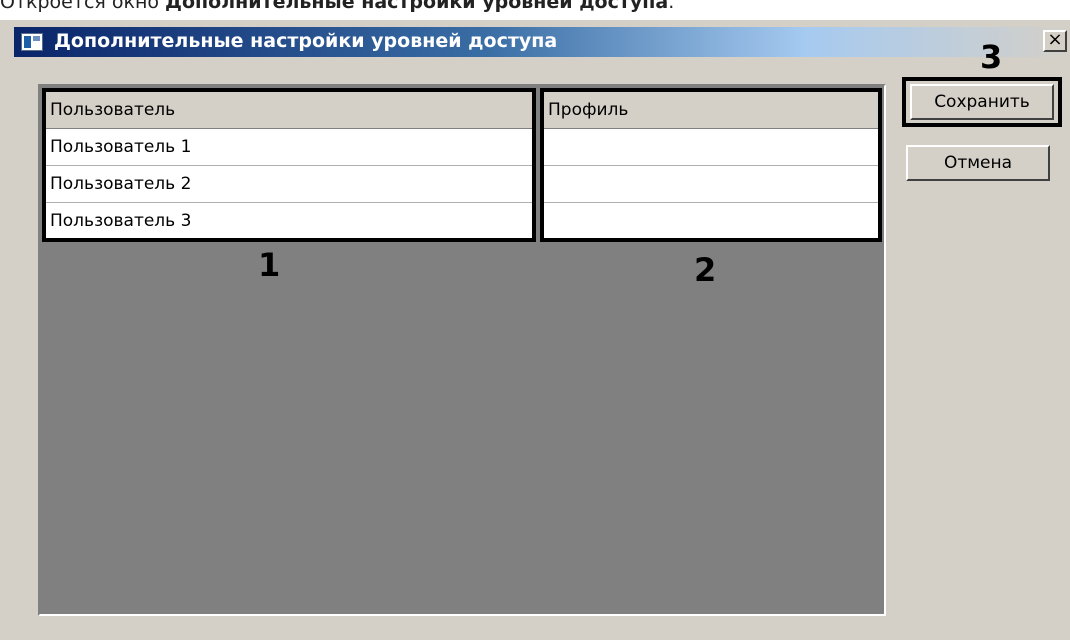 The height and width of the screenshot is (640, 1070). I want to click on cancel-button: Отмена, so click(978, 163).